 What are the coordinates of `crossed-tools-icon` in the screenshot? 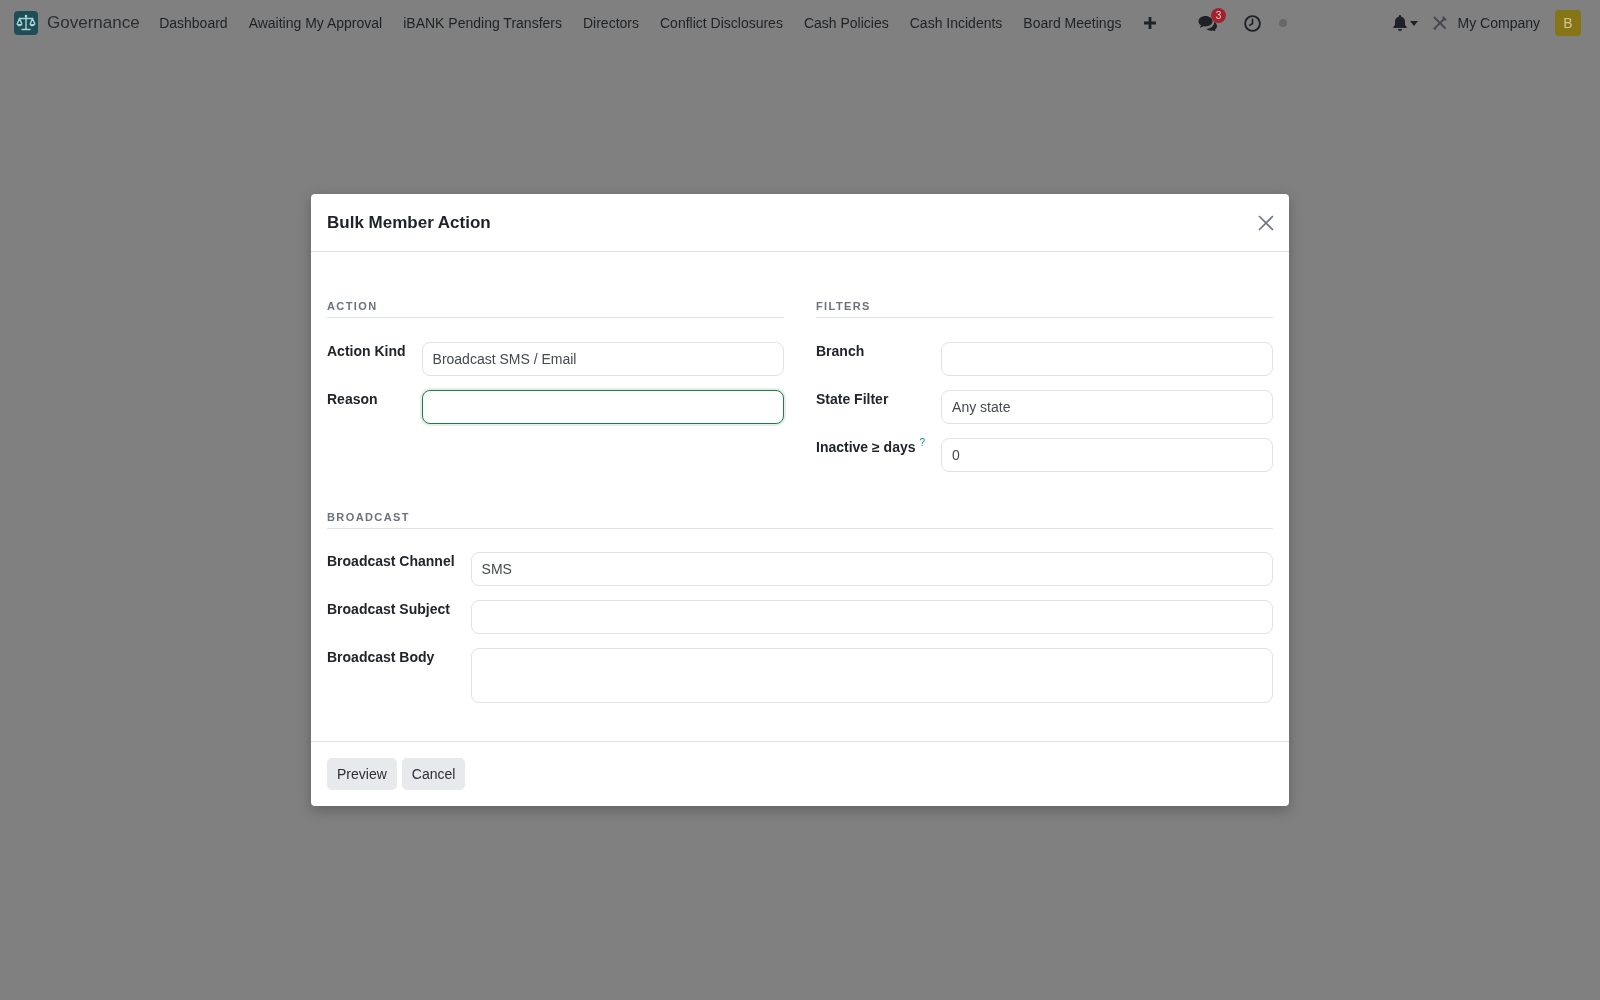 It's located at (1439, 23).